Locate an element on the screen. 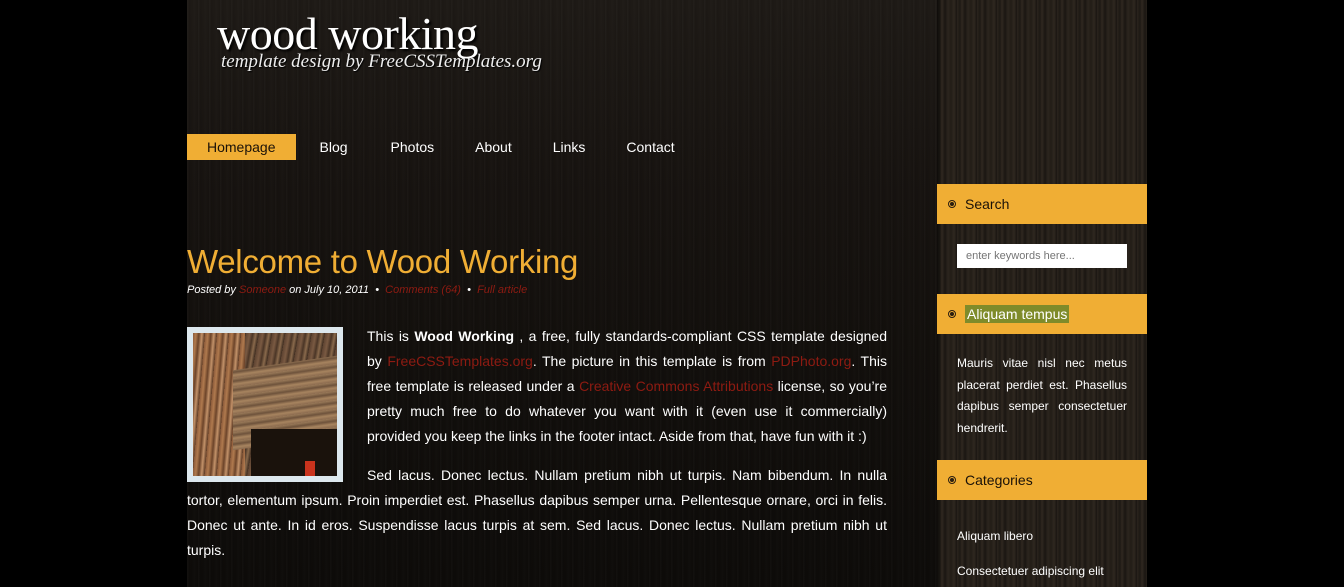 This screenshot has width=1344, height=587. menu-item-links: Links is located at coordinates (569, 147).